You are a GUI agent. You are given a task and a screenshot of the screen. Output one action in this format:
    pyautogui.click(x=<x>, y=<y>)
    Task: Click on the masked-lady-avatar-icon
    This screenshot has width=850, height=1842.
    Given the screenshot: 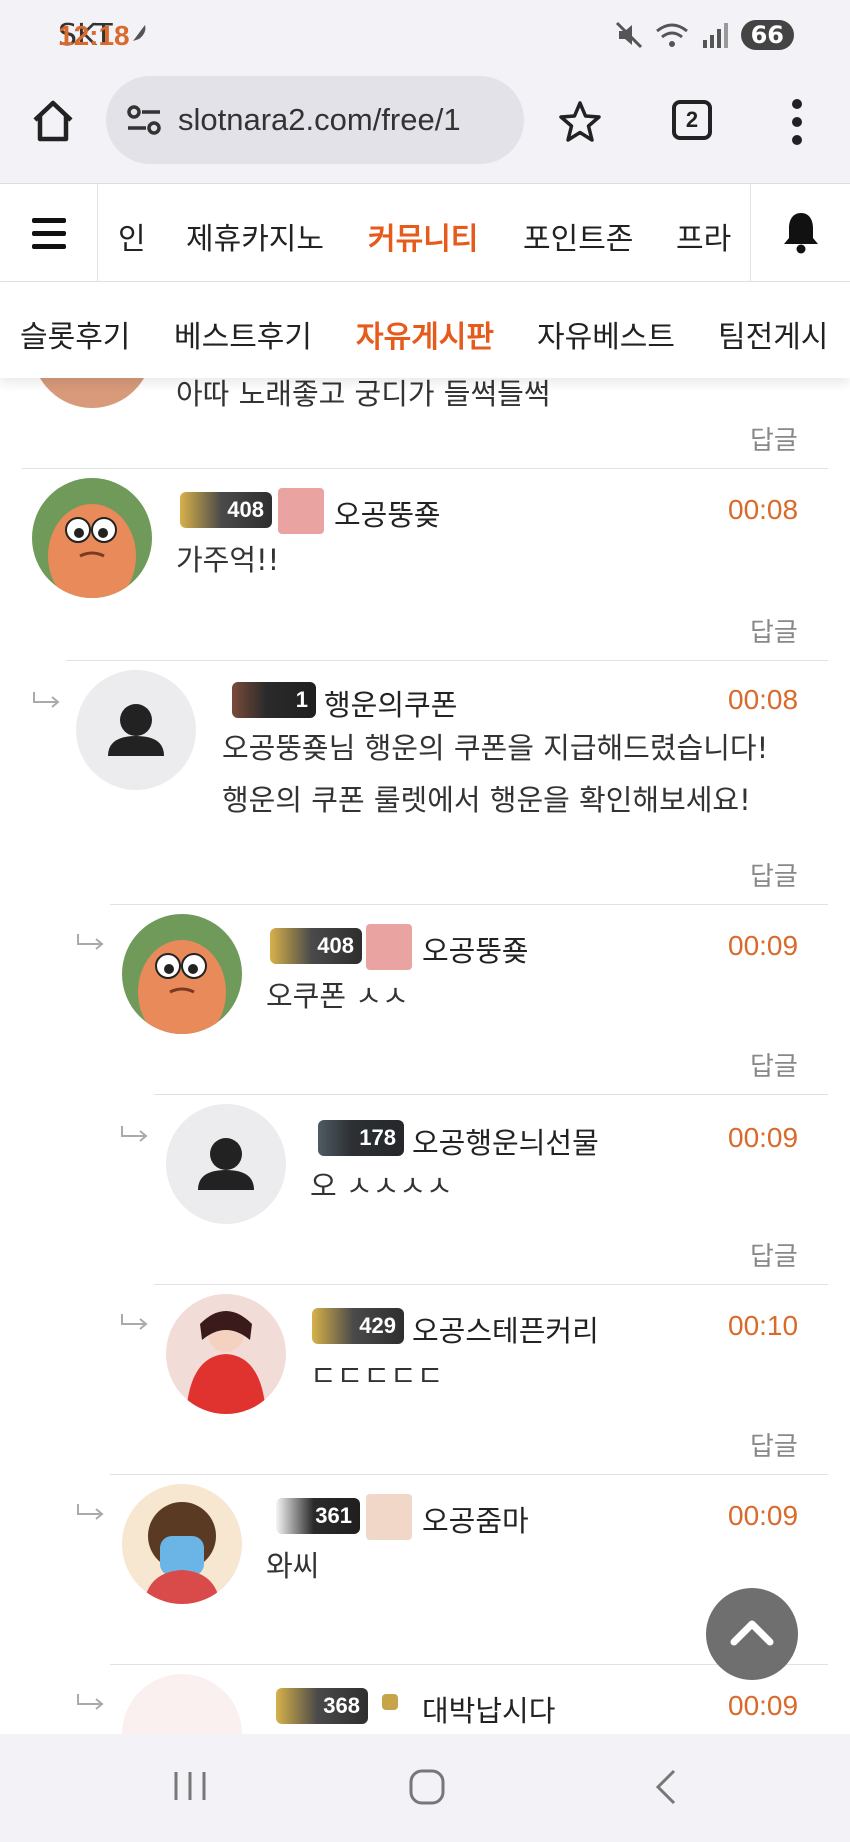 What is the action you would take?
    pyautogui.click(x=182, y=1544)
    